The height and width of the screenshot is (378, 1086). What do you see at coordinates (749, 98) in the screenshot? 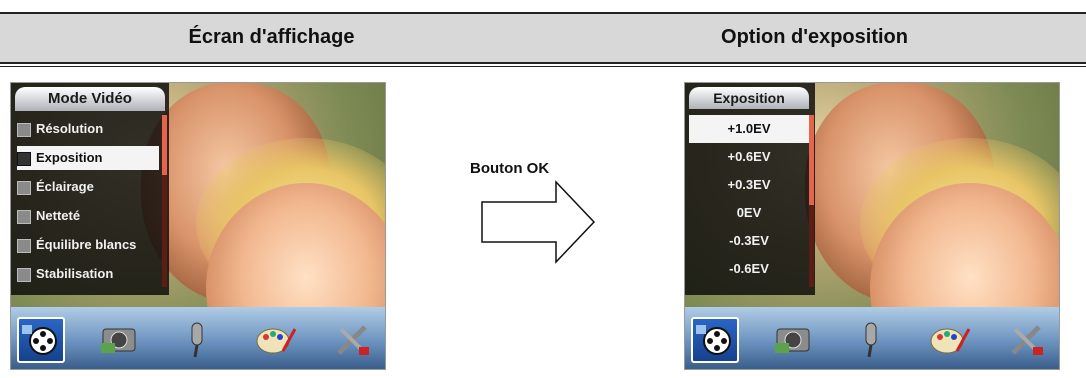
I see `menu-title: Exposition` at bounding box center [749, 98].